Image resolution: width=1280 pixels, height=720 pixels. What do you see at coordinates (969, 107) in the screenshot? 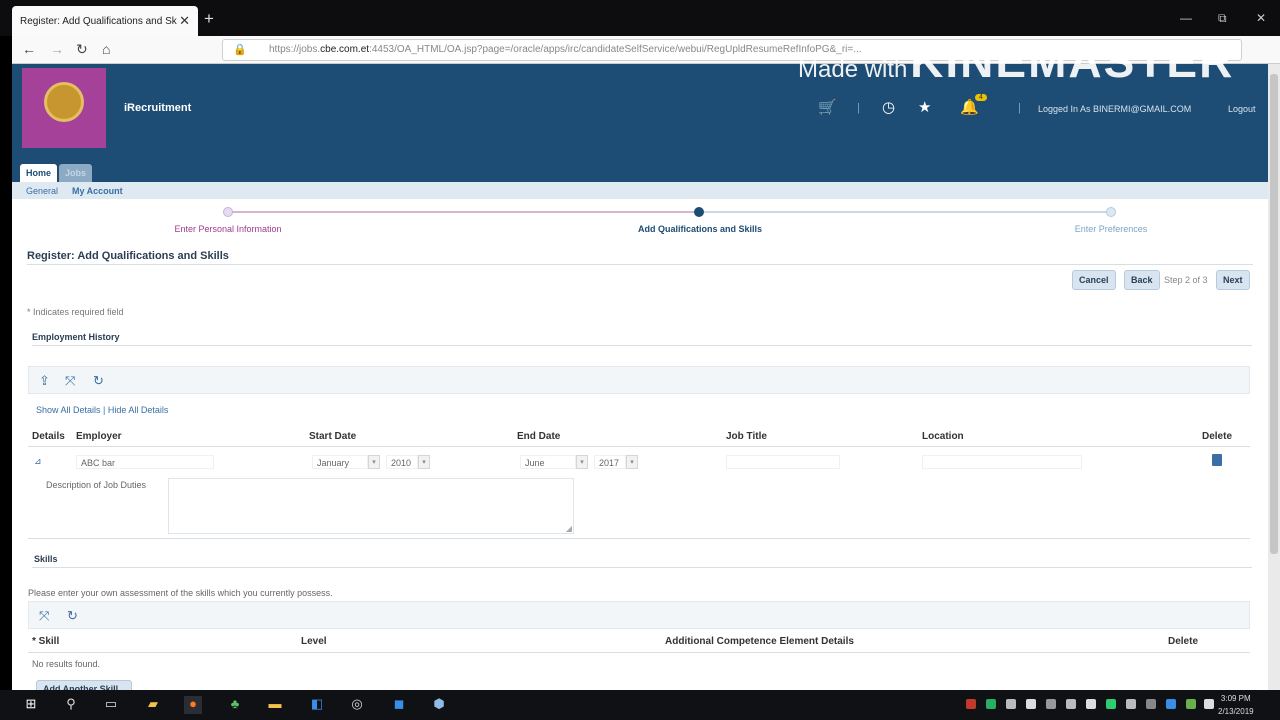
I see `notification-bell-icon: 🔔` at bounding box center [969, 107].